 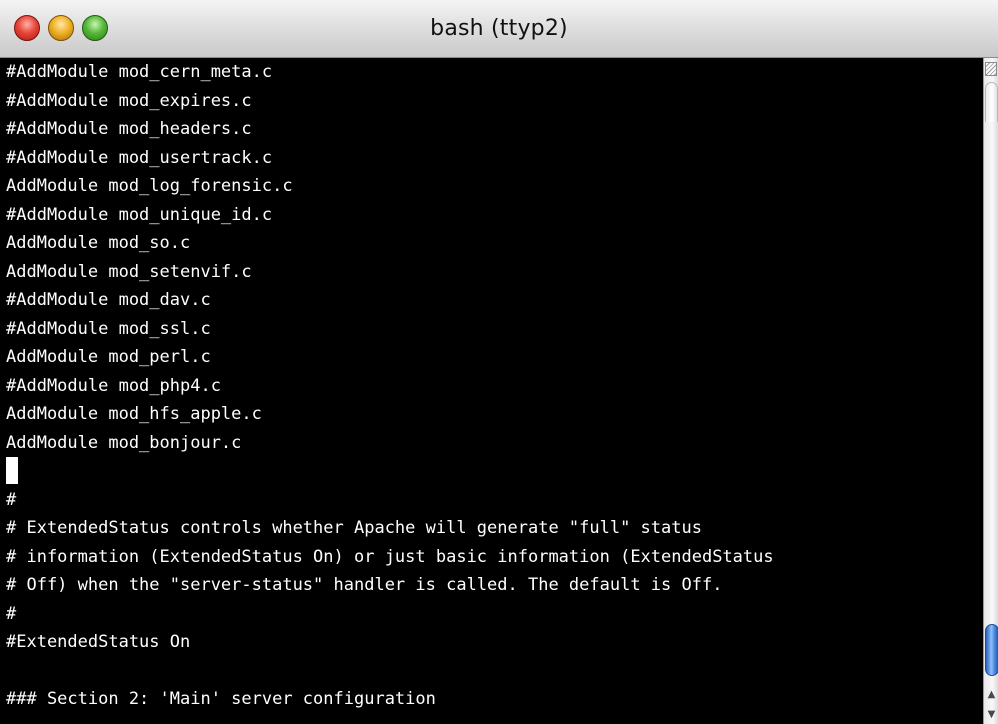 I want to click on cursor-line, so click(x=390, y=471).